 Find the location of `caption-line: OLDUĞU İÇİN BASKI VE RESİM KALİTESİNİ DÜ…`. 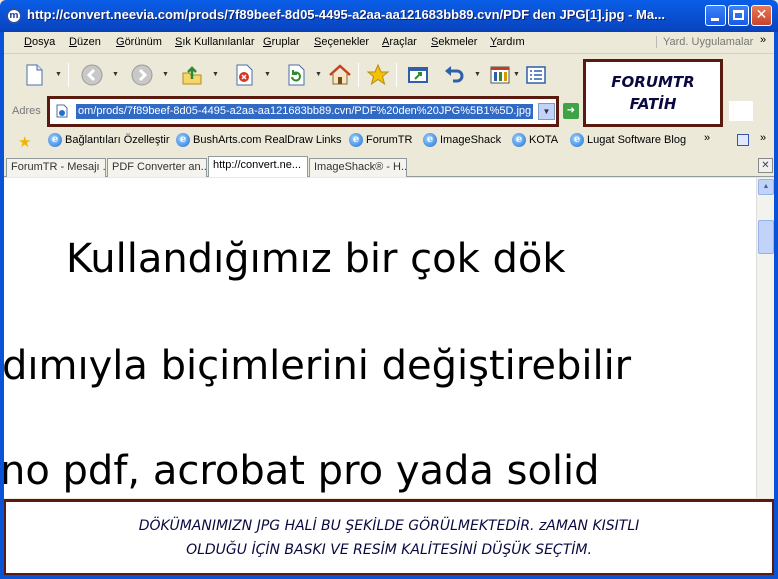

caption-line: OLDUĞU İÇİN BASKI VE RESİM KALİTESİNİ DÜ… is located at coordinates (389, 550).